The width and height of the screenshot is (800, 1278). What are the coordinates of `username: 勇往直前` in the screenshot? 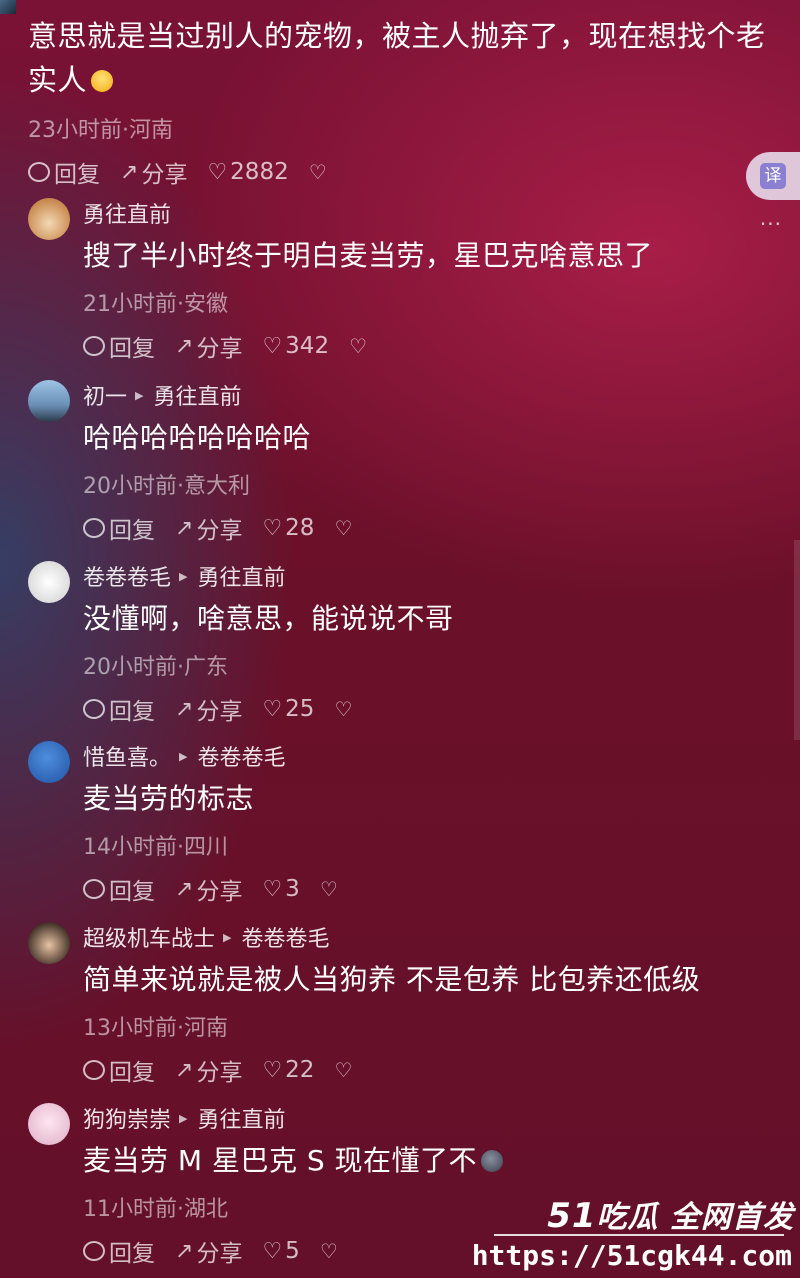 It's located at (127, 213).